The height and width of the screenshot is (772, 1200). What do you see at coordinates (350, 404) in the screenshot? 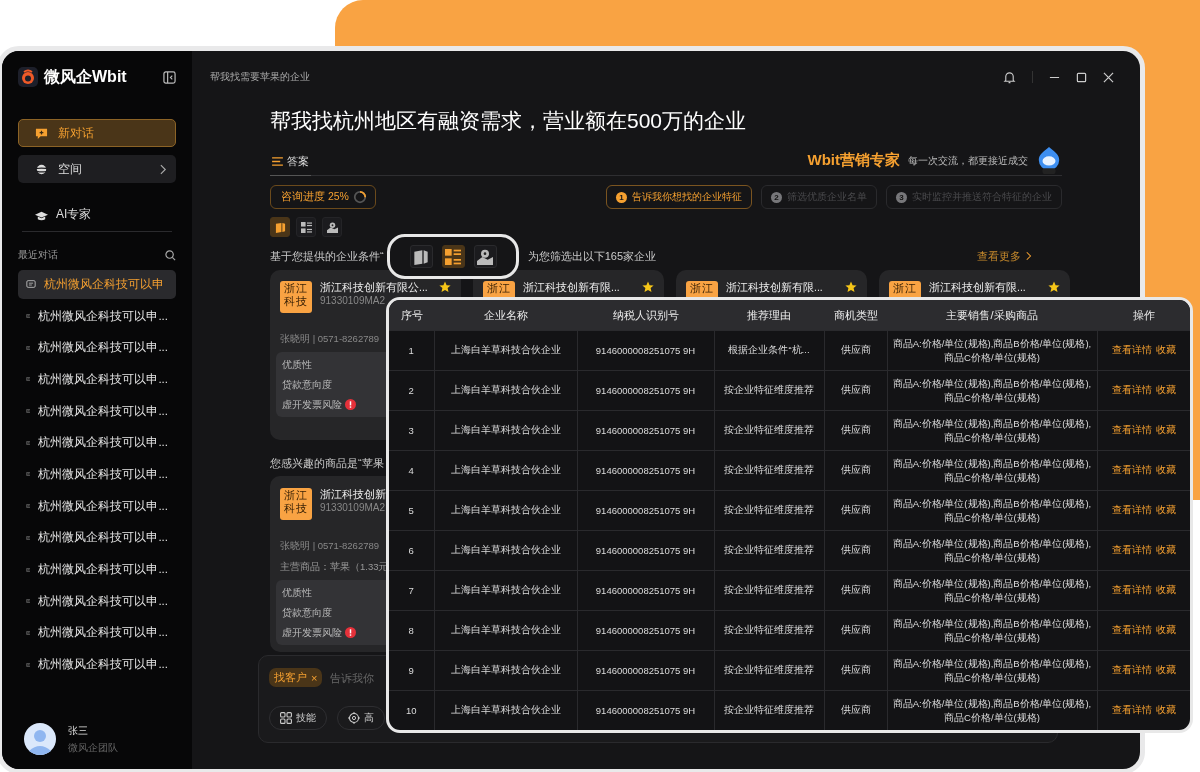
I see `warning-icon` at bounding box center [350, 404].